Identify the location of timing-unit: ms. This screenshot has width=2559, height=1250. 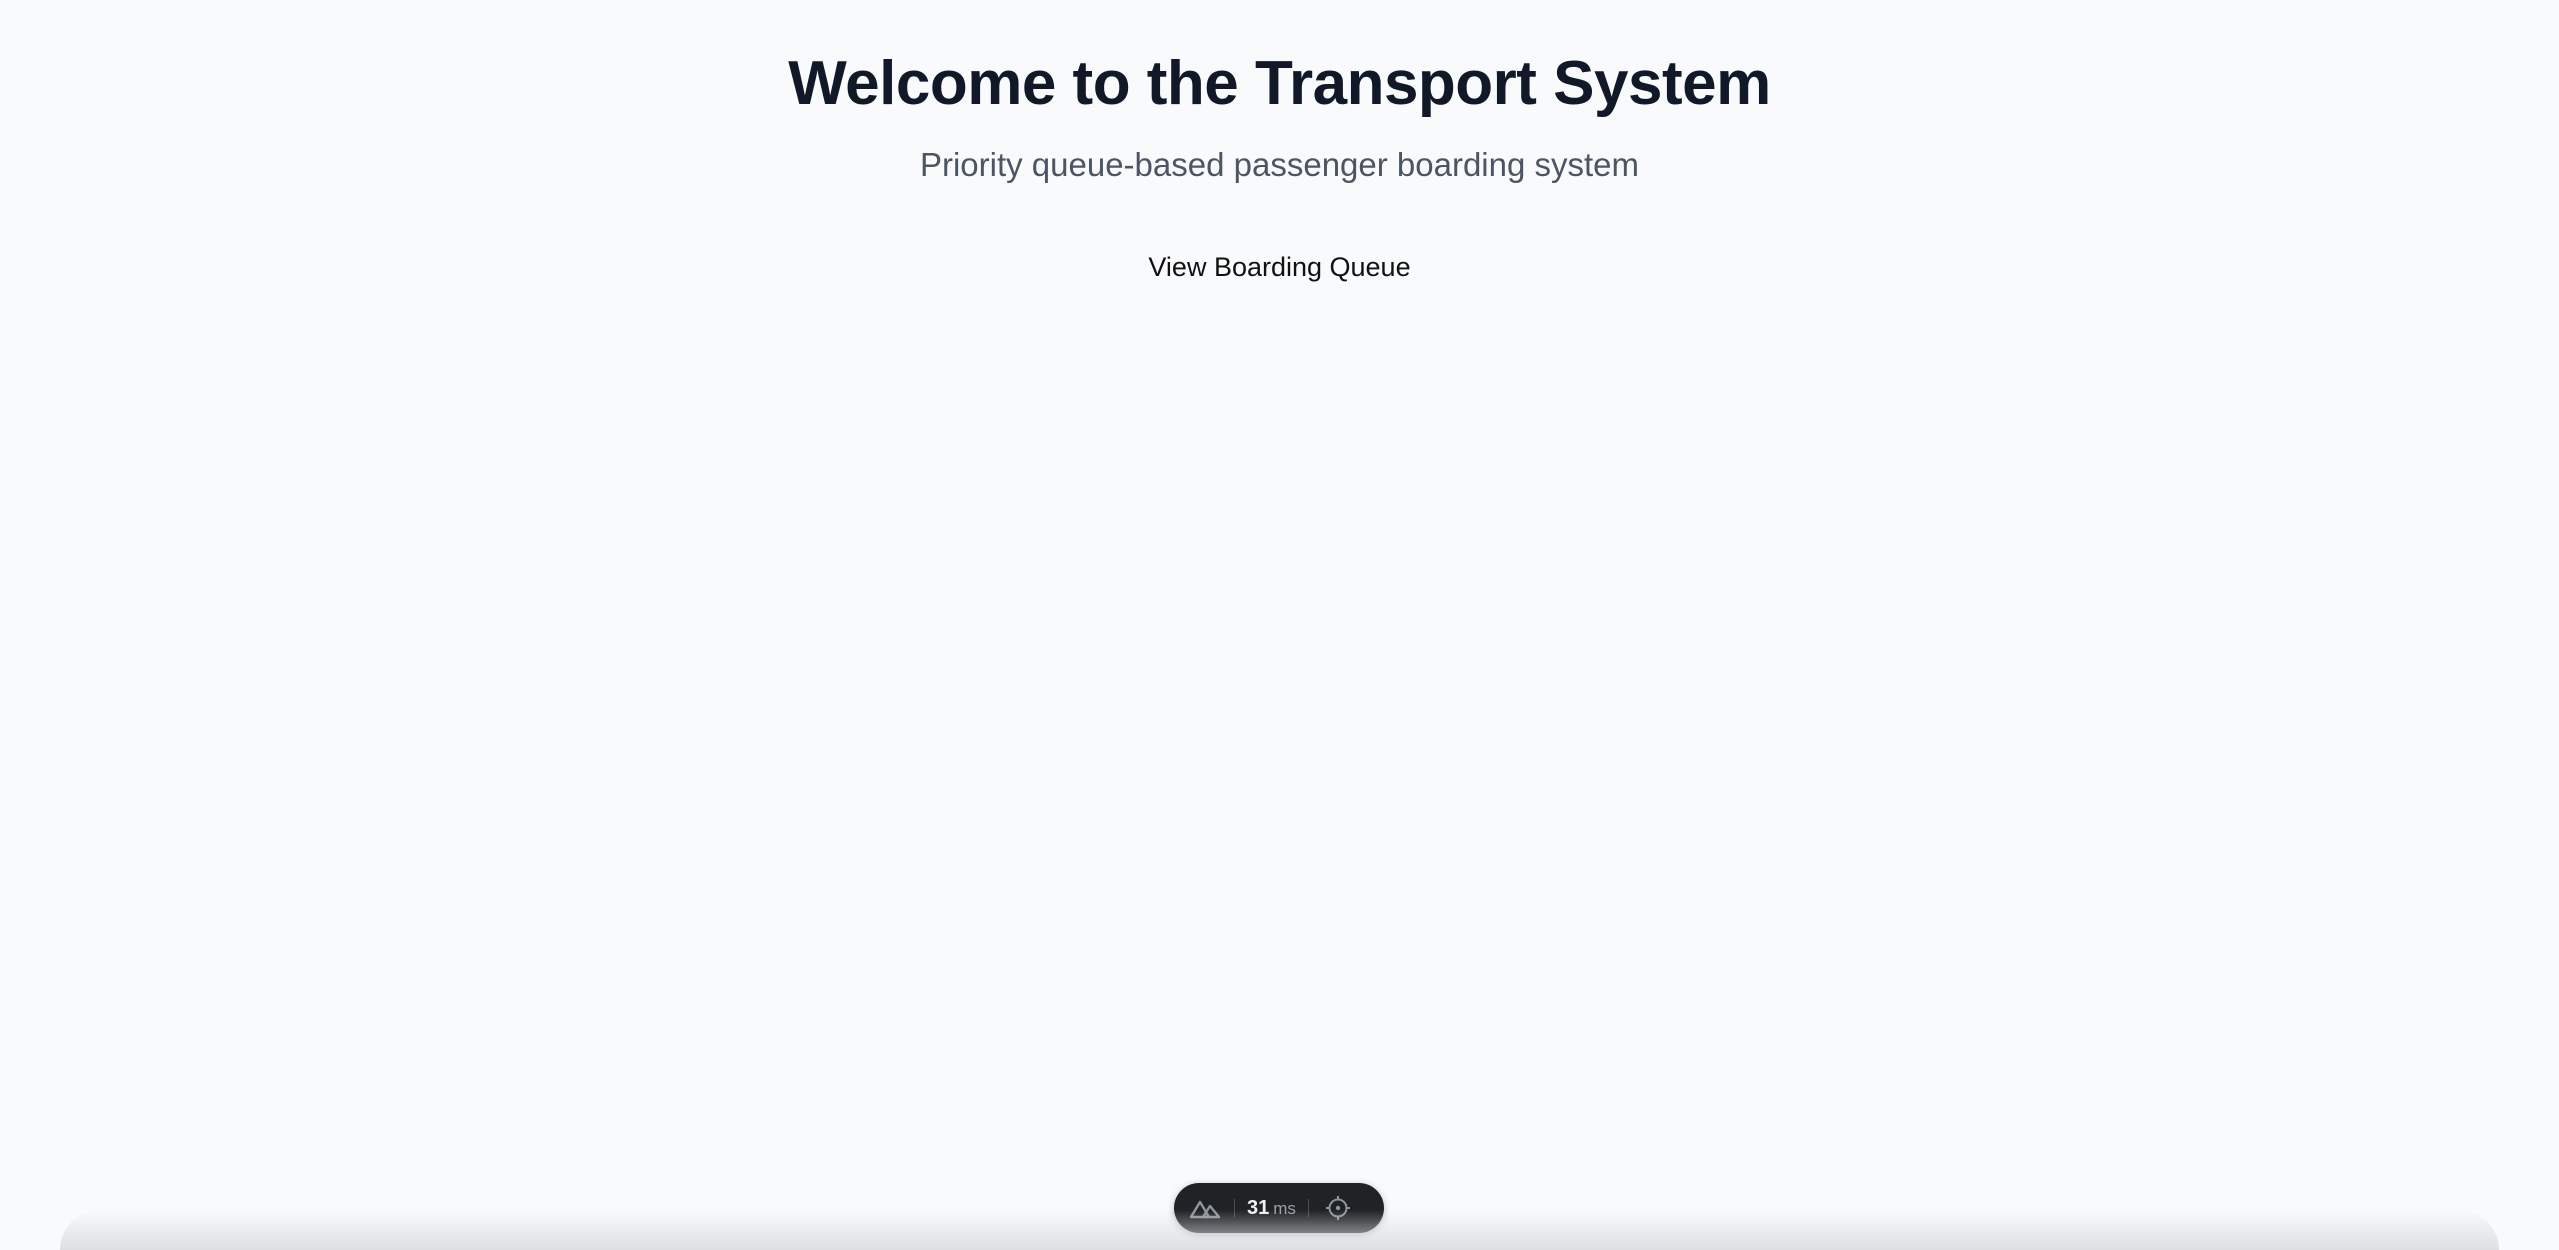
(1284, 1208).